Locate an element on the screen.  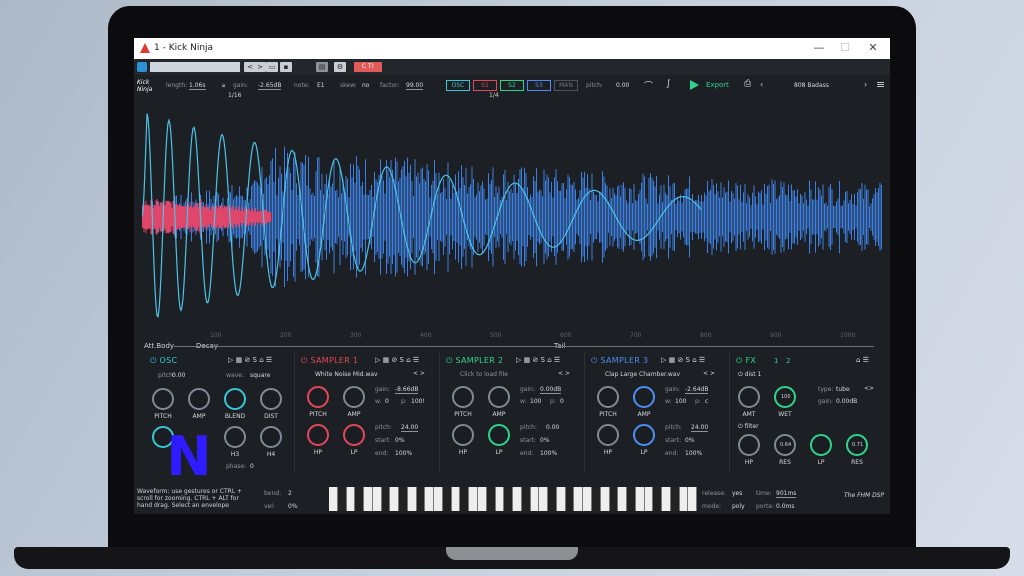
sampler3-file: Clap Large Chamber.wav is located at coordinates (642, 374).